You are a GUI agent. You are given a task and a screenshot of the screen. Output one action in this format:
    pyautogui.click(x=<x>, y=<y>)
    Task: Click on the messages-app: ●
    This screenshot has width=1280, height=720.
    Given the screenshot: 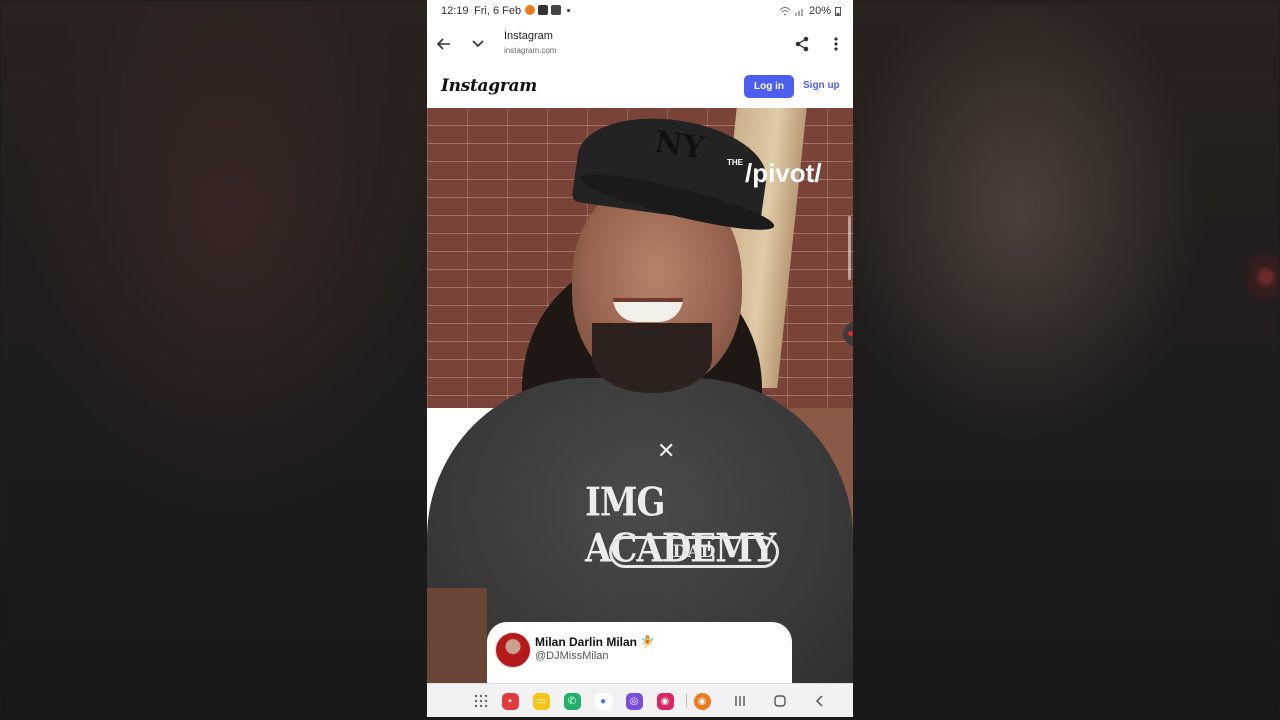 What is the action you would take?
    pyautogui.click(x=603, y=701)
    